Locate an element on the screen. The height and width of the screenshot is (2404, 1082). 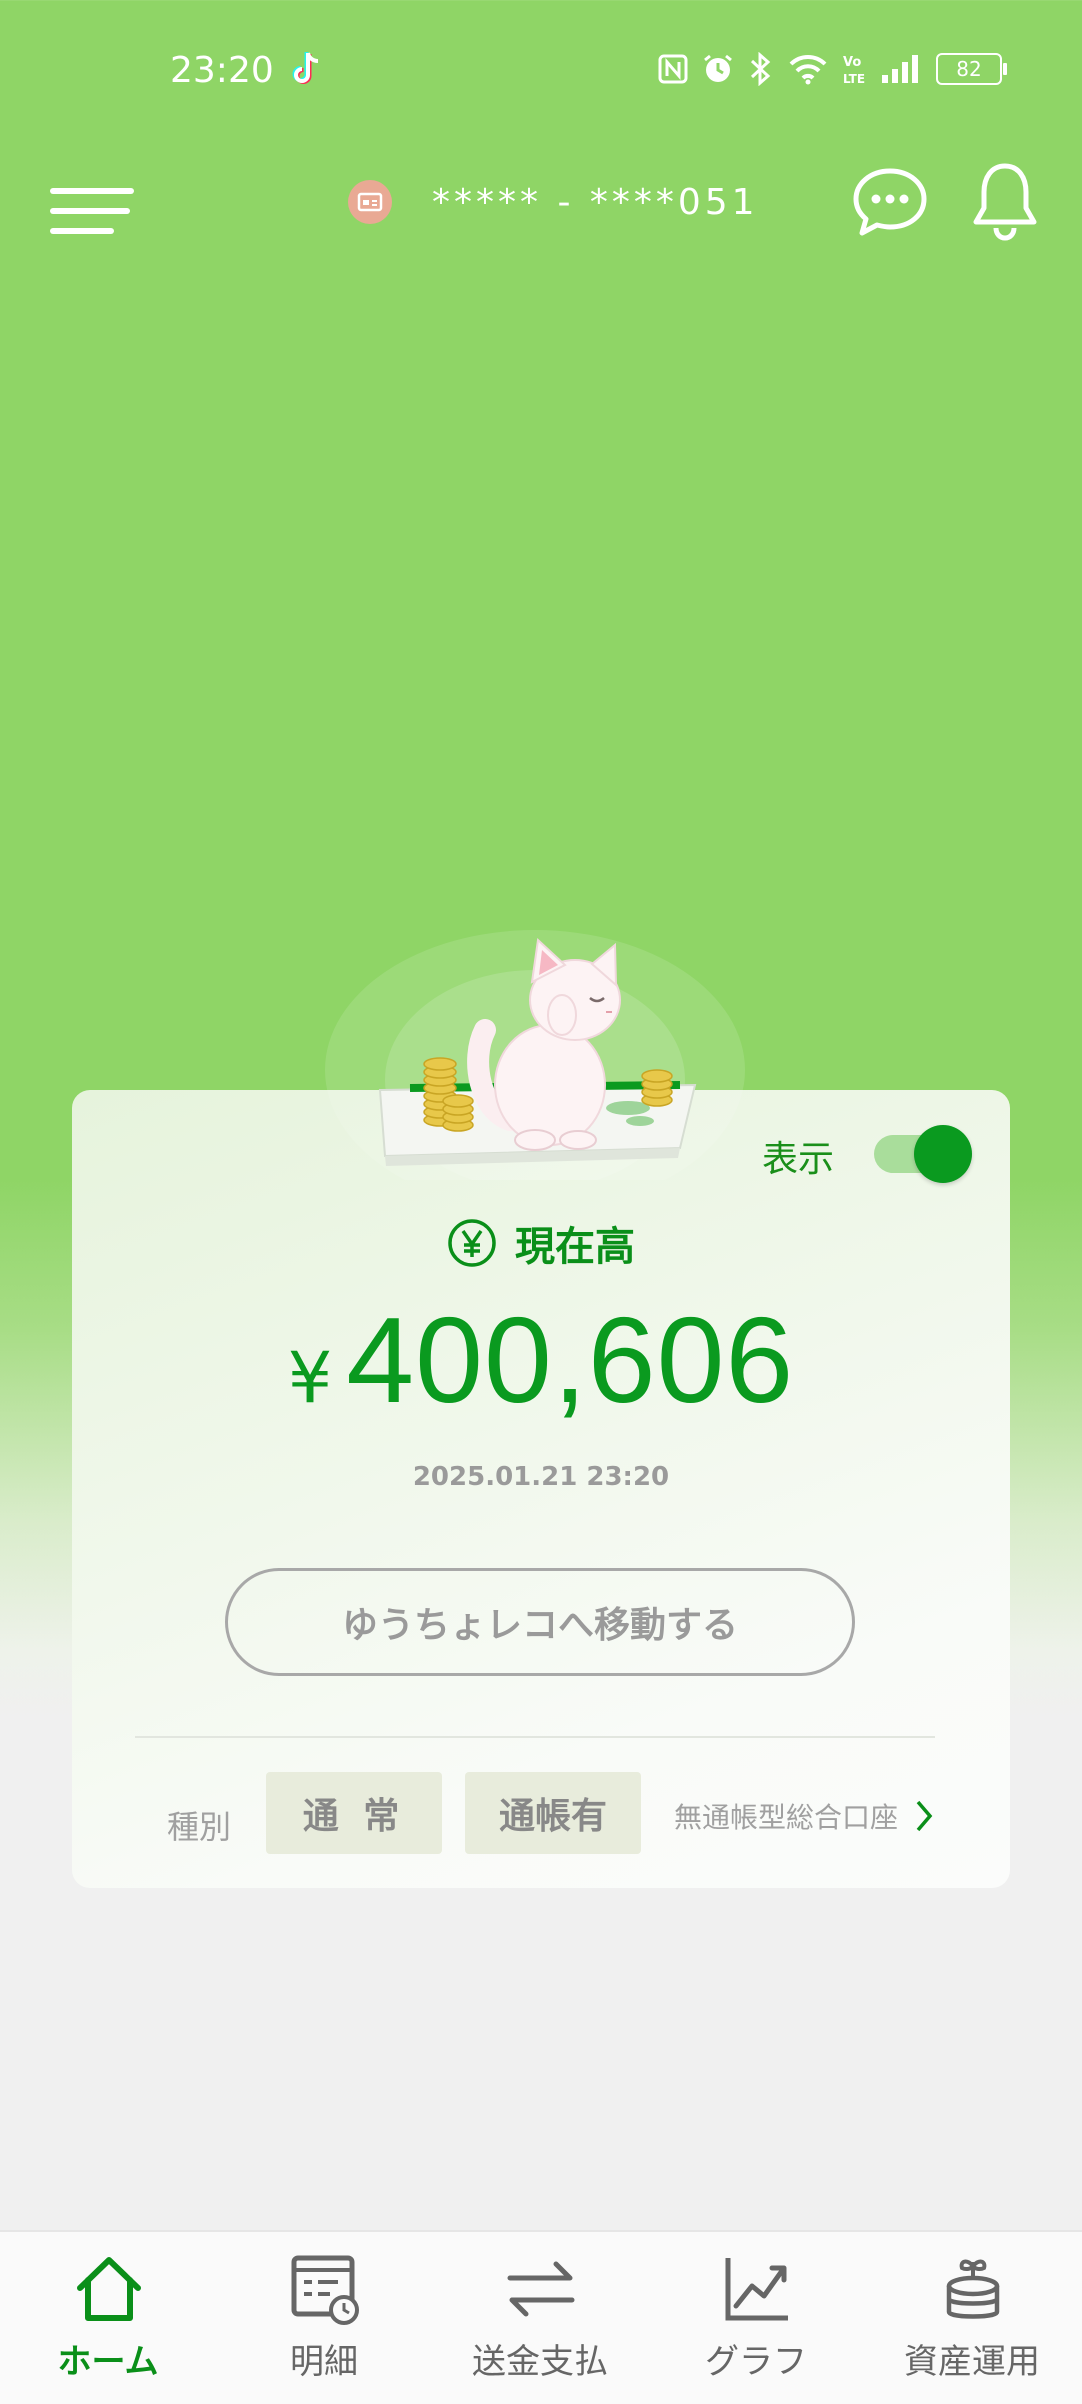
status-icons: Vo LTE 82 is located at coordinates (832, 69).